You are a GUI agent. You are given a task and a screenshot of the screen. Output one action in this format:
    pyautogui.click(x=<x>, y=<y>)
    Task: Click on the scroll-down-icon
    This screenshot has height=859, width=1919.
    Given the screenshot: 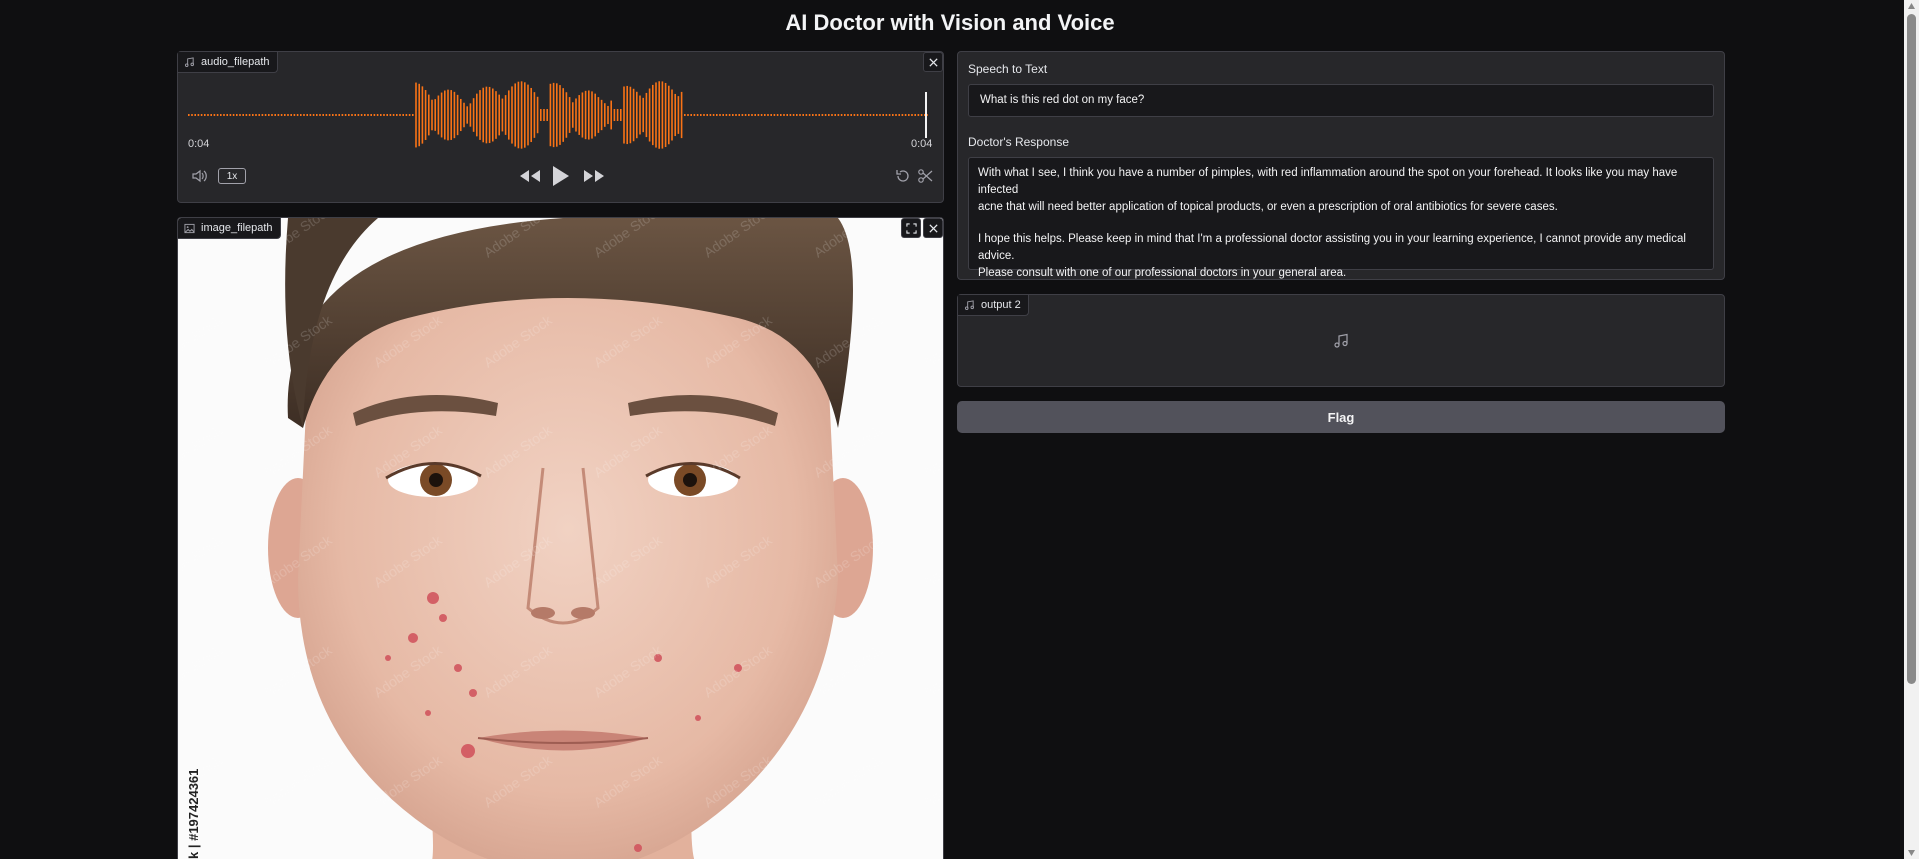 What is the action you would take?
    pyautogui.click(x=1911, y=853)
    